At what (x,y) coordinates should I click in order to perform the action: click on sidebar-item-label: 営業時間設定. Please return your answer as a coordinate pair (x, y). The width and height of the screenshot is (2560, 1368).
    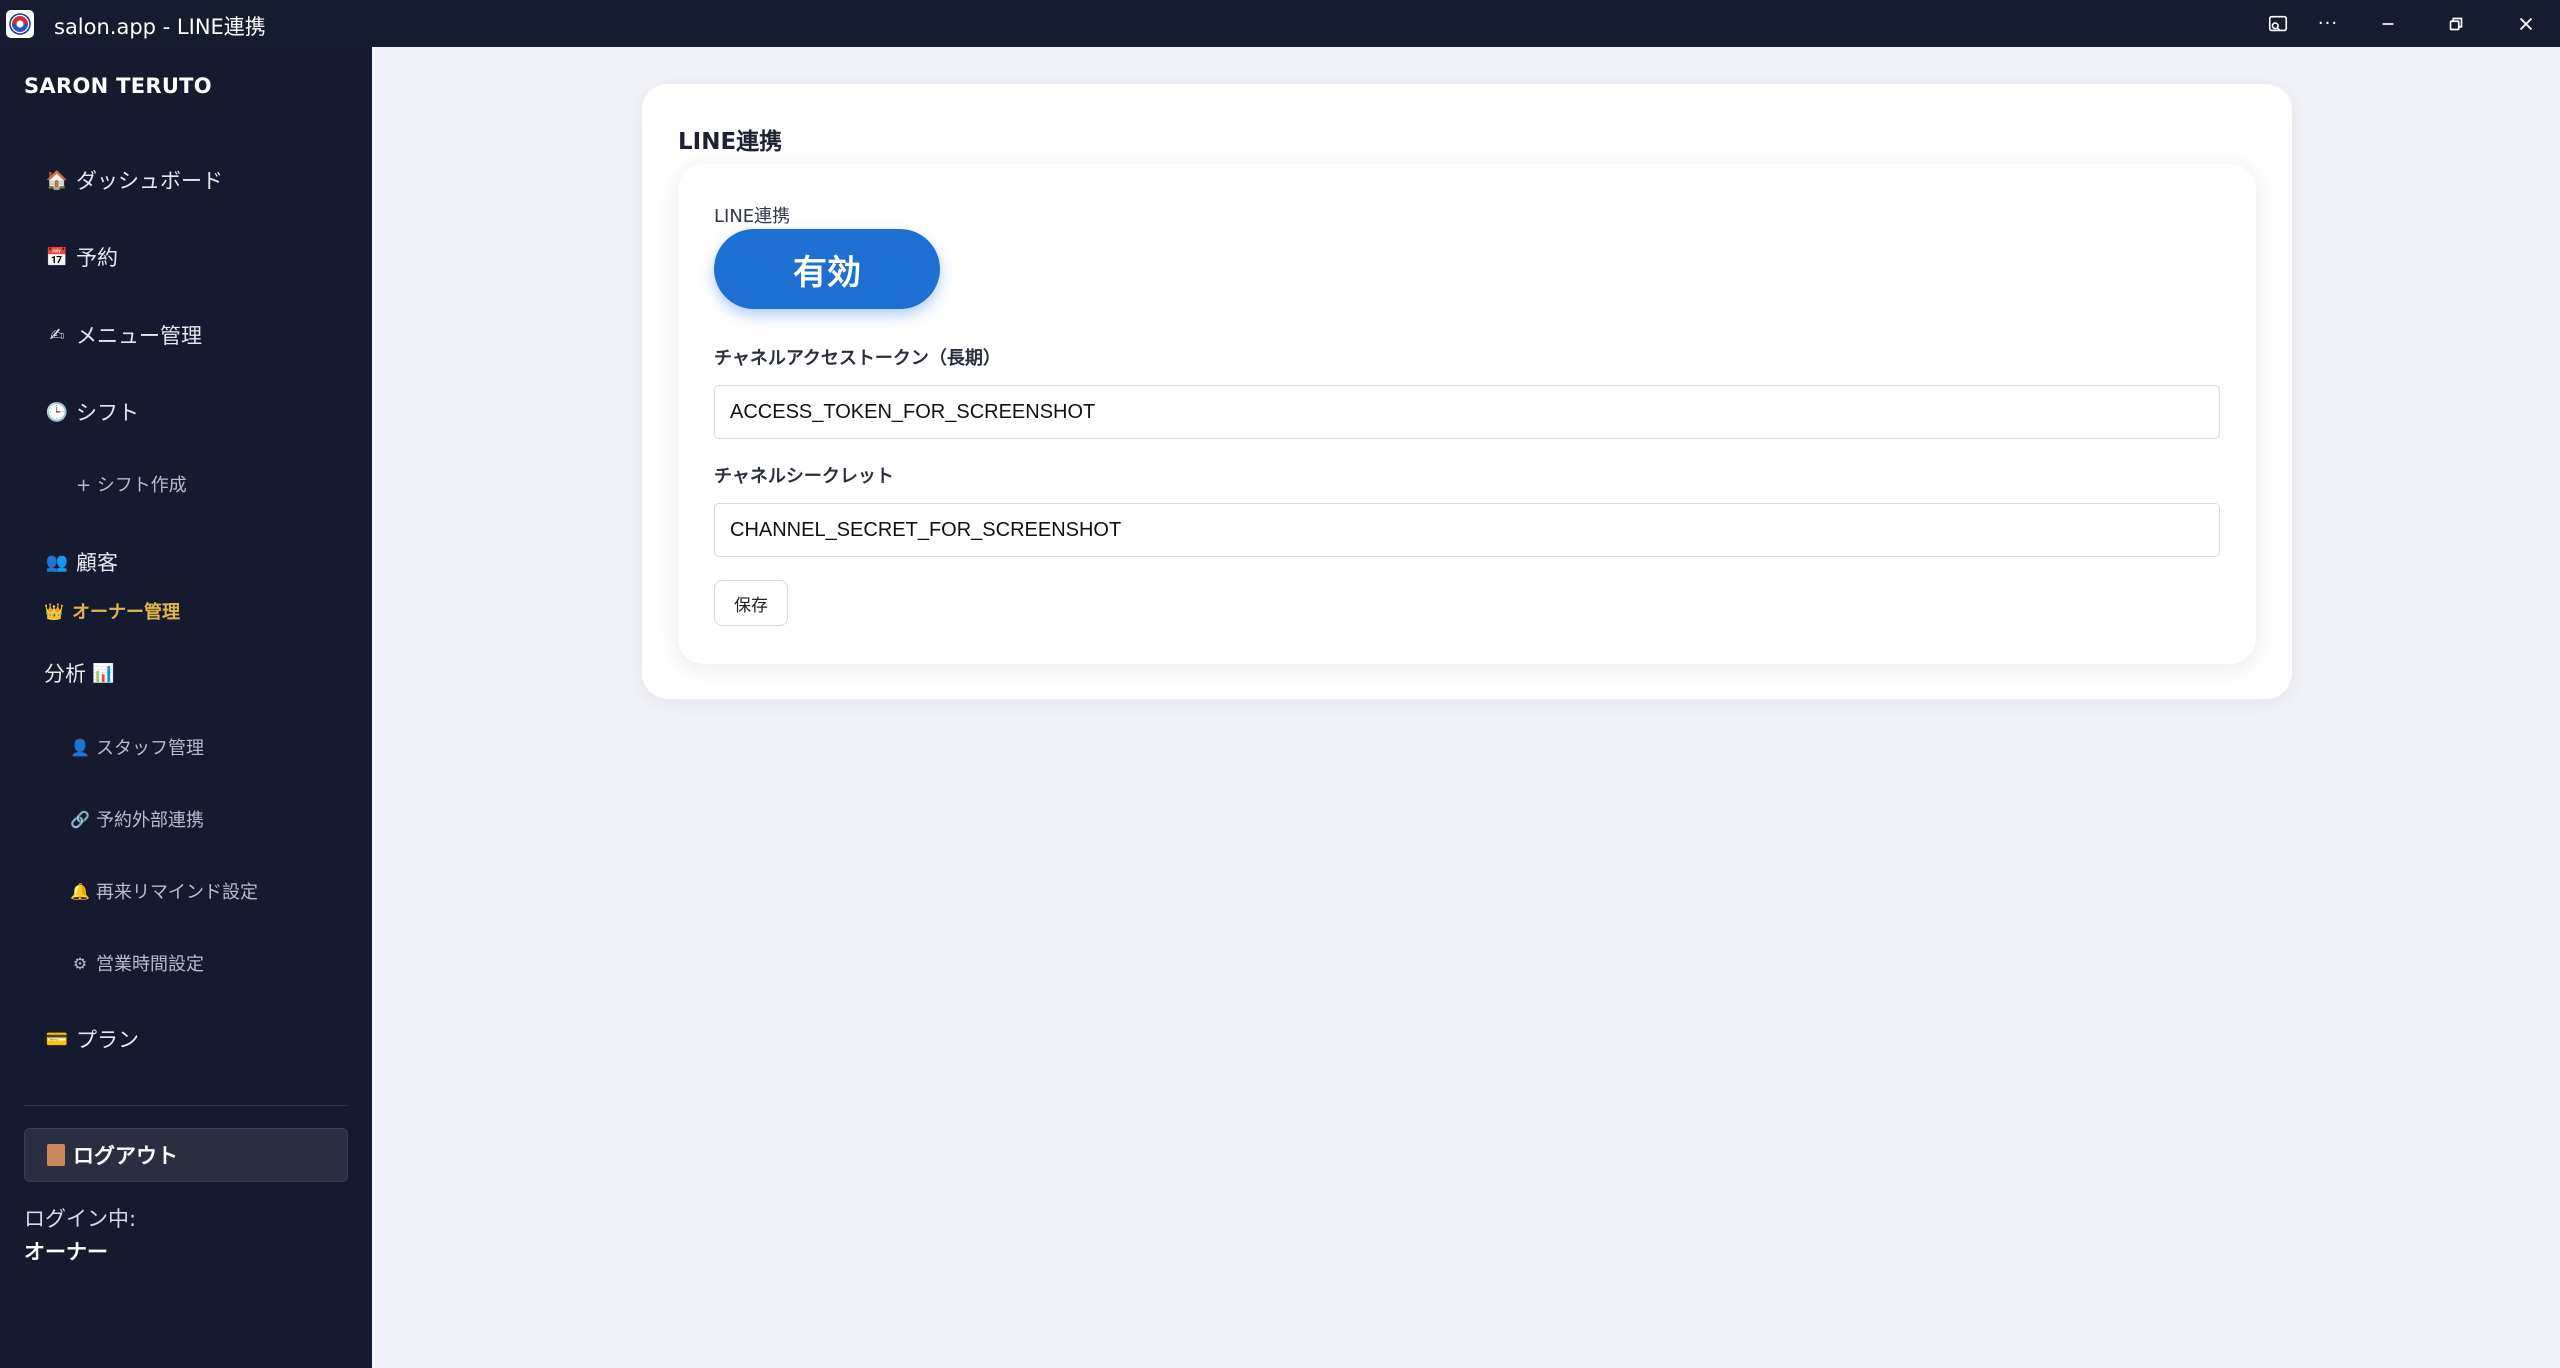
    Looking at the image, I should click on (150, 964).